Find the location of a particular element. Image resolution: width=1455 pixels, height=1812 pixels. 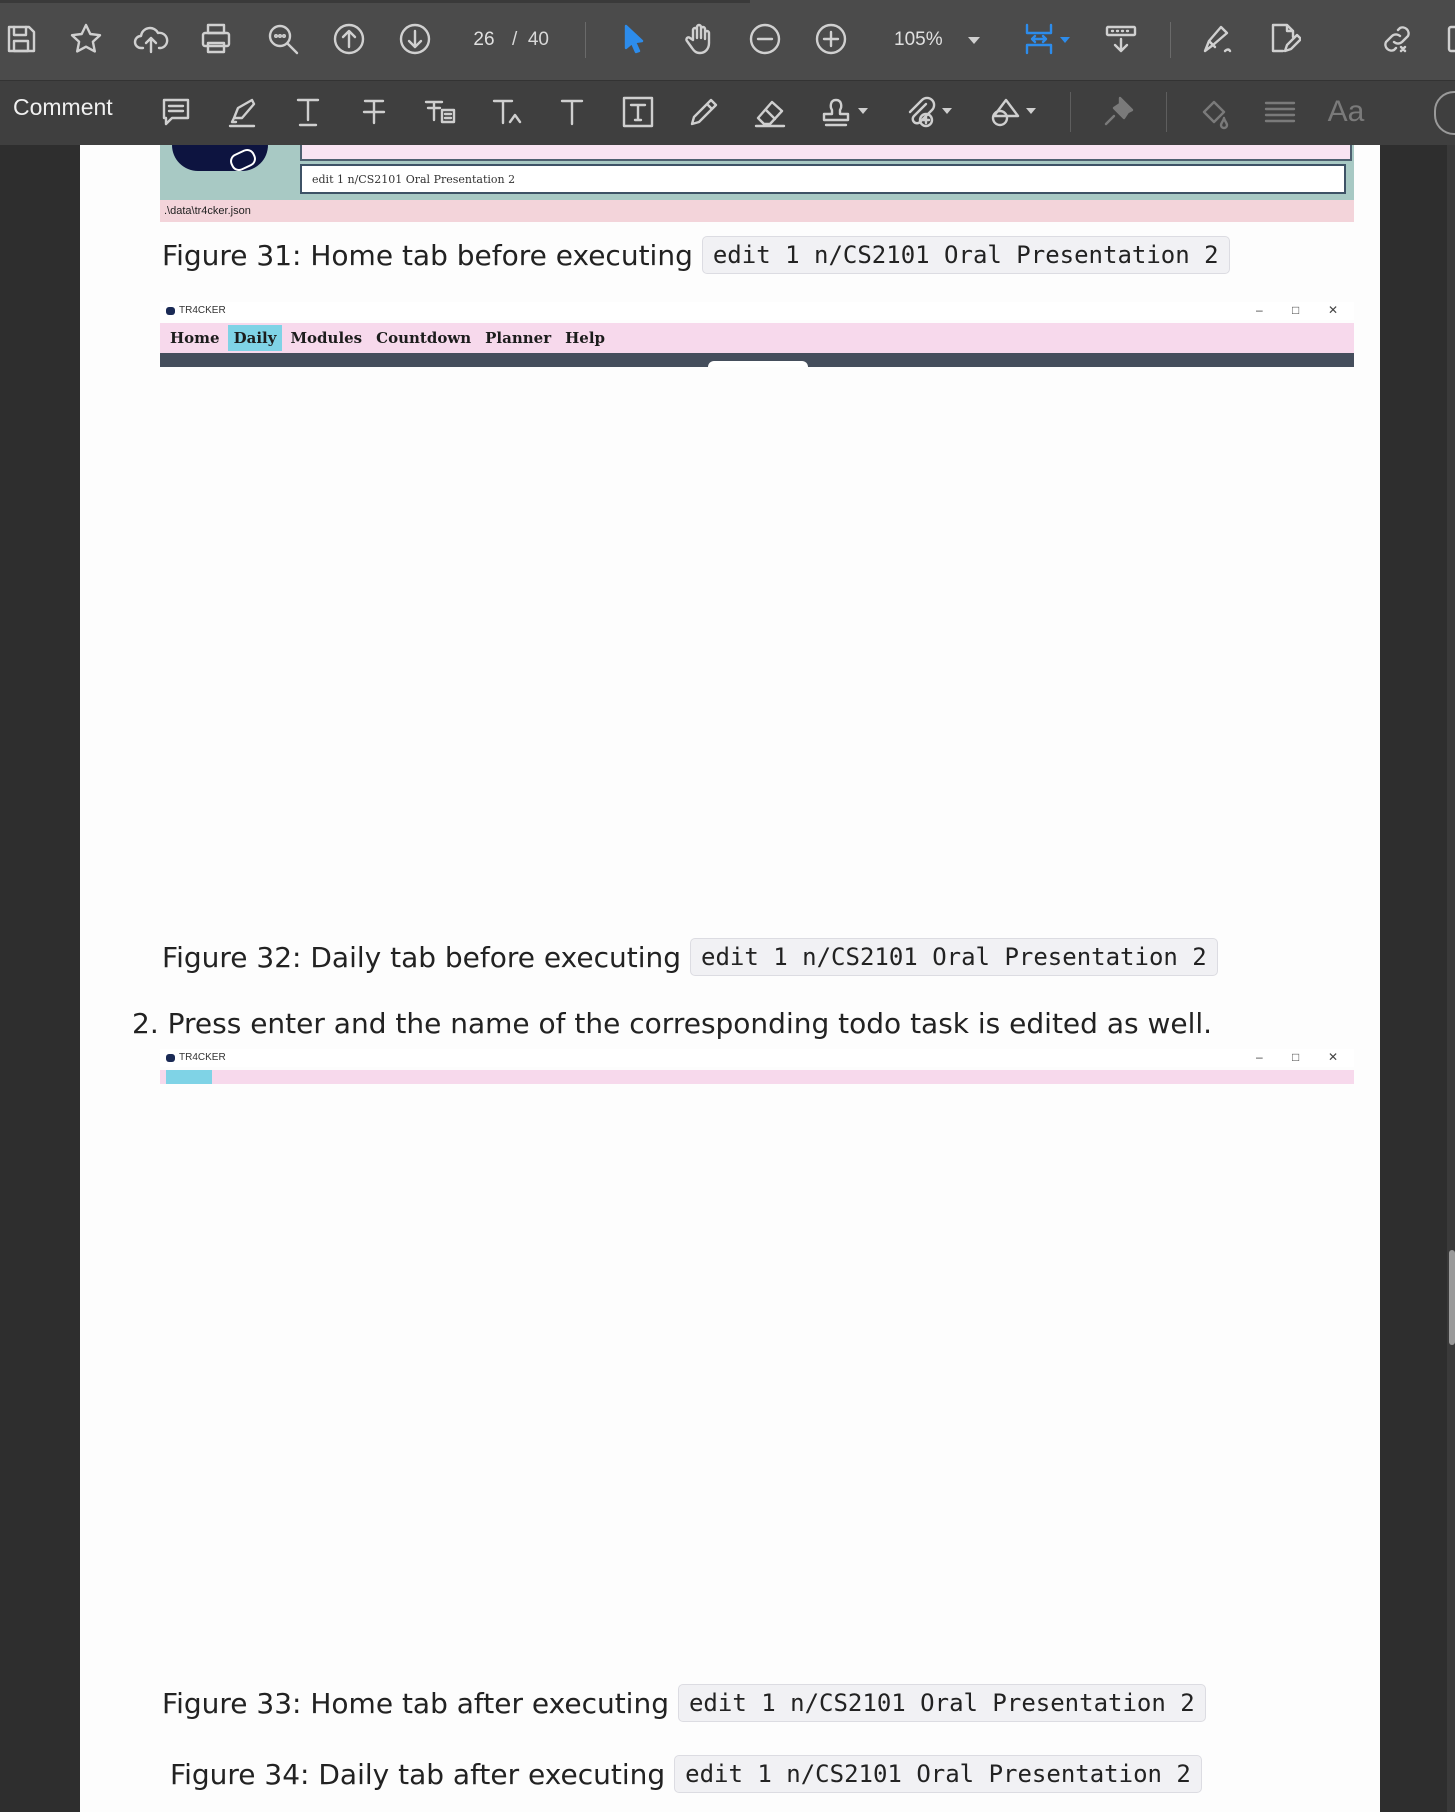

app-menu-bar-partial is located at coordinates (757, 1077).